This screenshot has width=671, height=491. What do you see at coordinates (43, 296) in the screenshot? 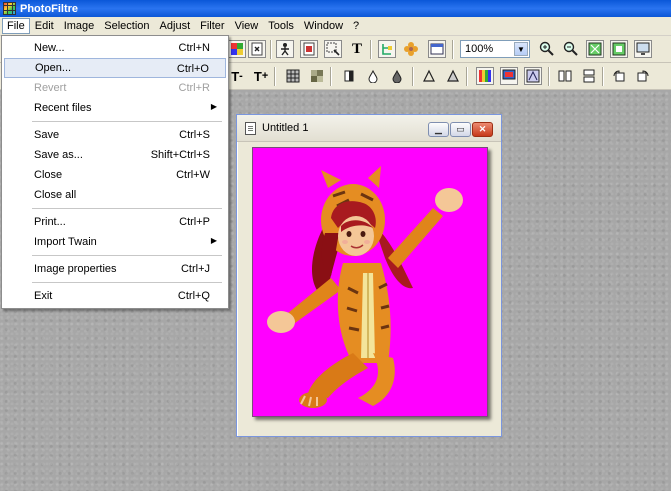
I see `menu-item-label: Exit` at bounding box center [43, 296].